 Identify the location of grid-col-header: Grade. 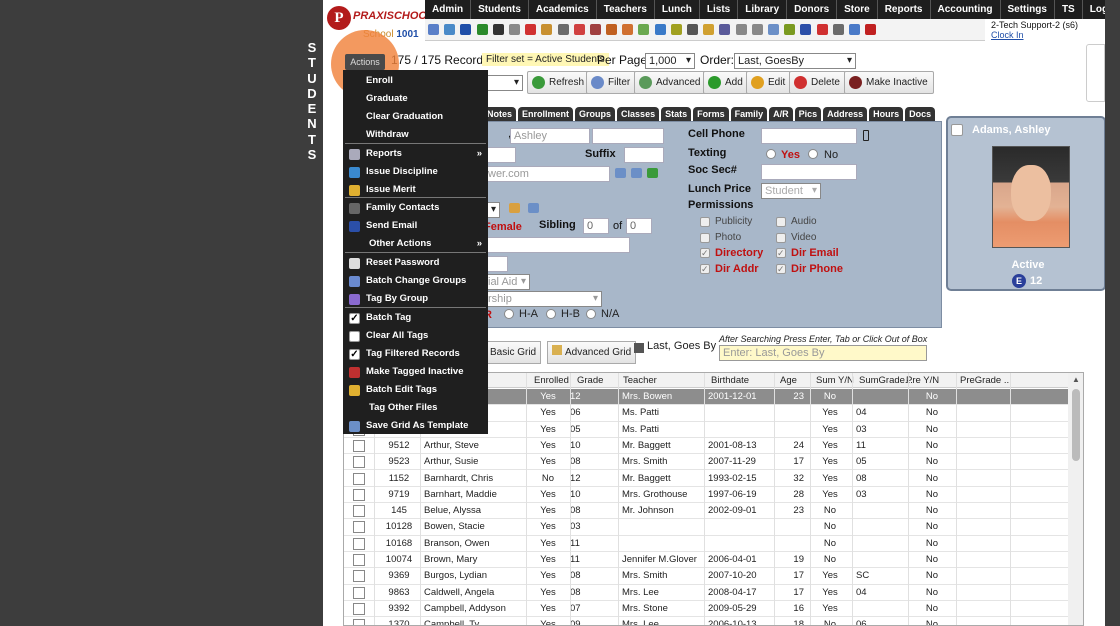
(590, 380).